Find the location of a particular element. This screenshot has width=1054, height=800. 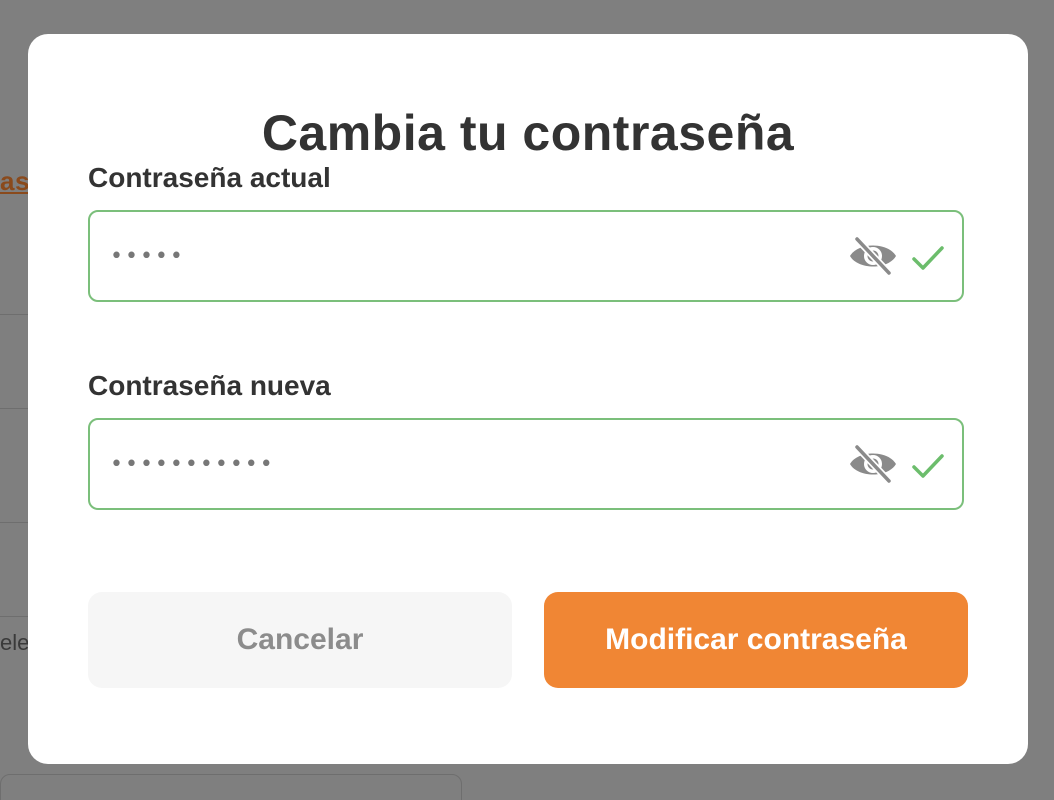

current-password-field is located at coordinates (526, 256).